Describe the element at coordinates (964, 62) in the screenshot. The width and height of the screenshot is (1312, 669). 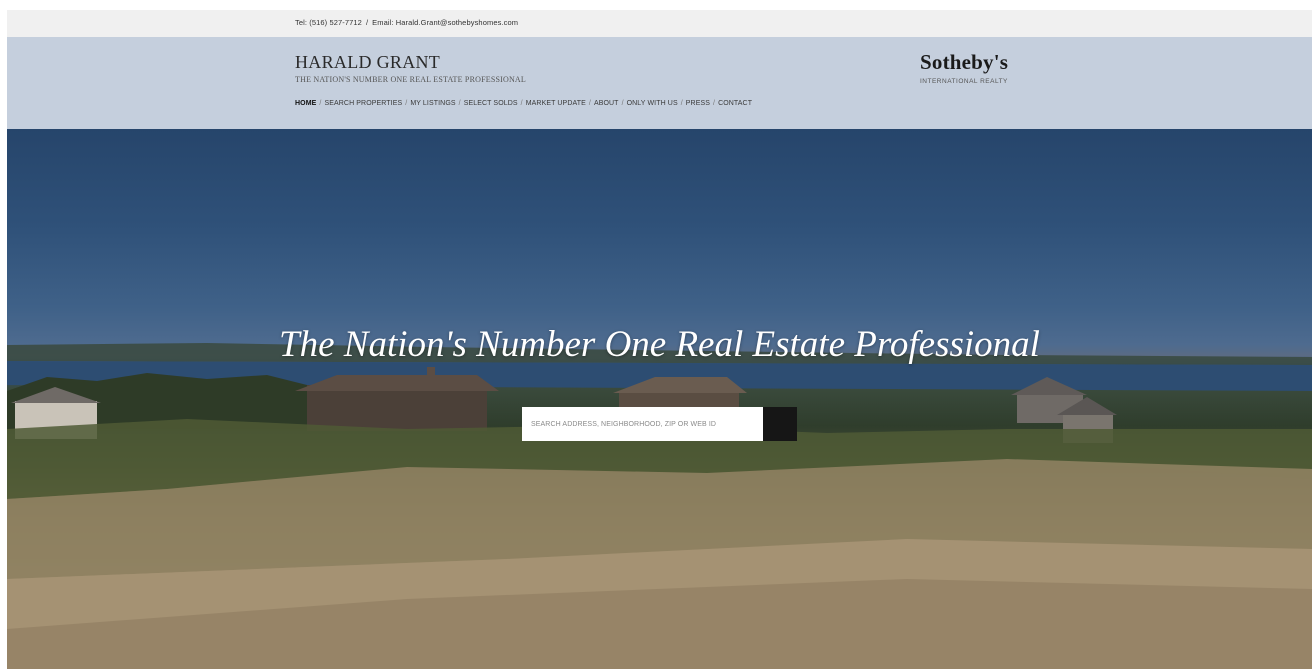
I see `logo-wordmark: Sotheby's` at that location.